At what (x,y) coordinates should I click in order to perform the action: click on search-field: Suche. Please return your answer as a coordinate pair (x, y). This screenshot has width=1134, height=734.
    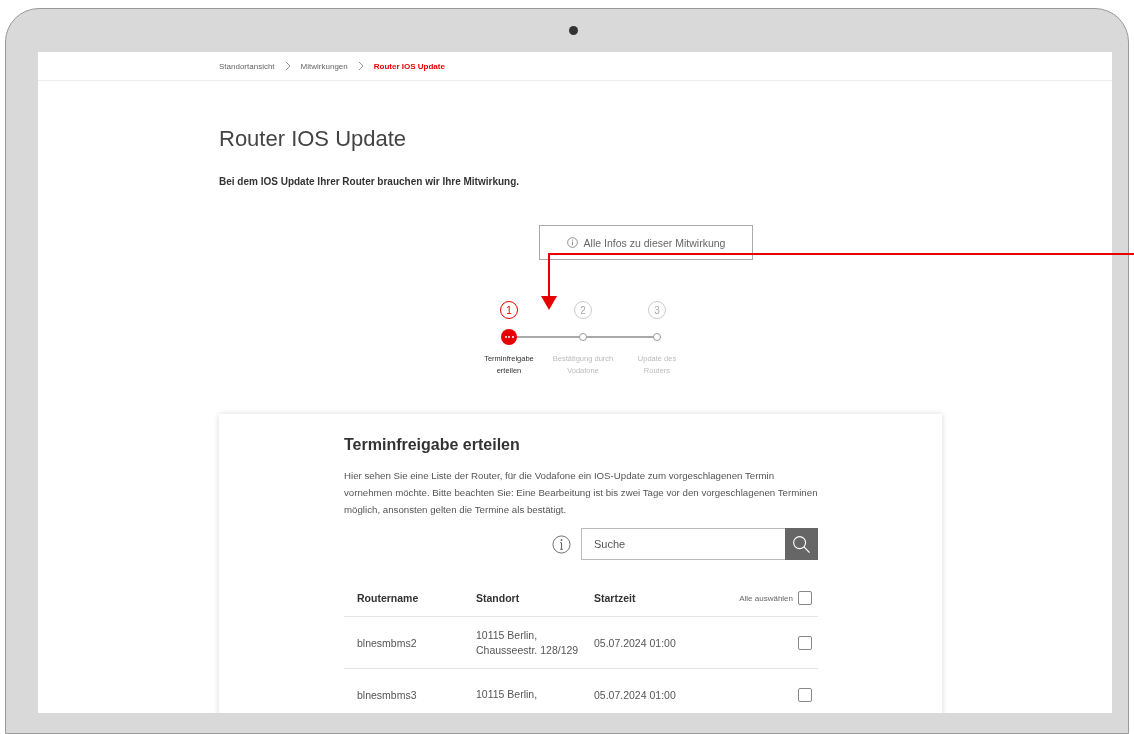
    Looking at the image, I should click on (683, 544).